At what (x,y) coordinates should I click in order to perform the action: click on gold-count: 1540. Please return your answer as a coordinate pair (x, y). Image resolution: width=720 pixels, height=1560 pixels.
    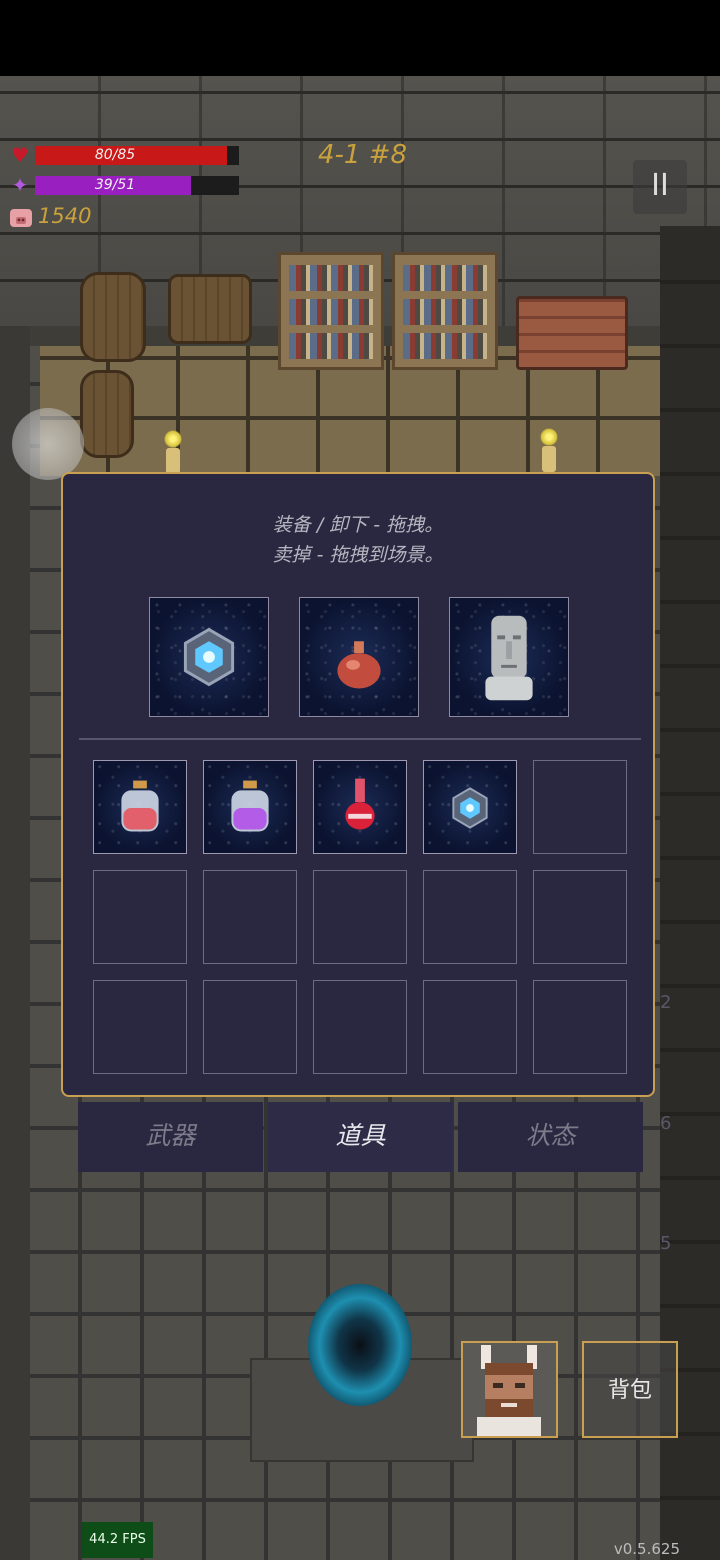
    Looking at the image, I should click on (65, 216).